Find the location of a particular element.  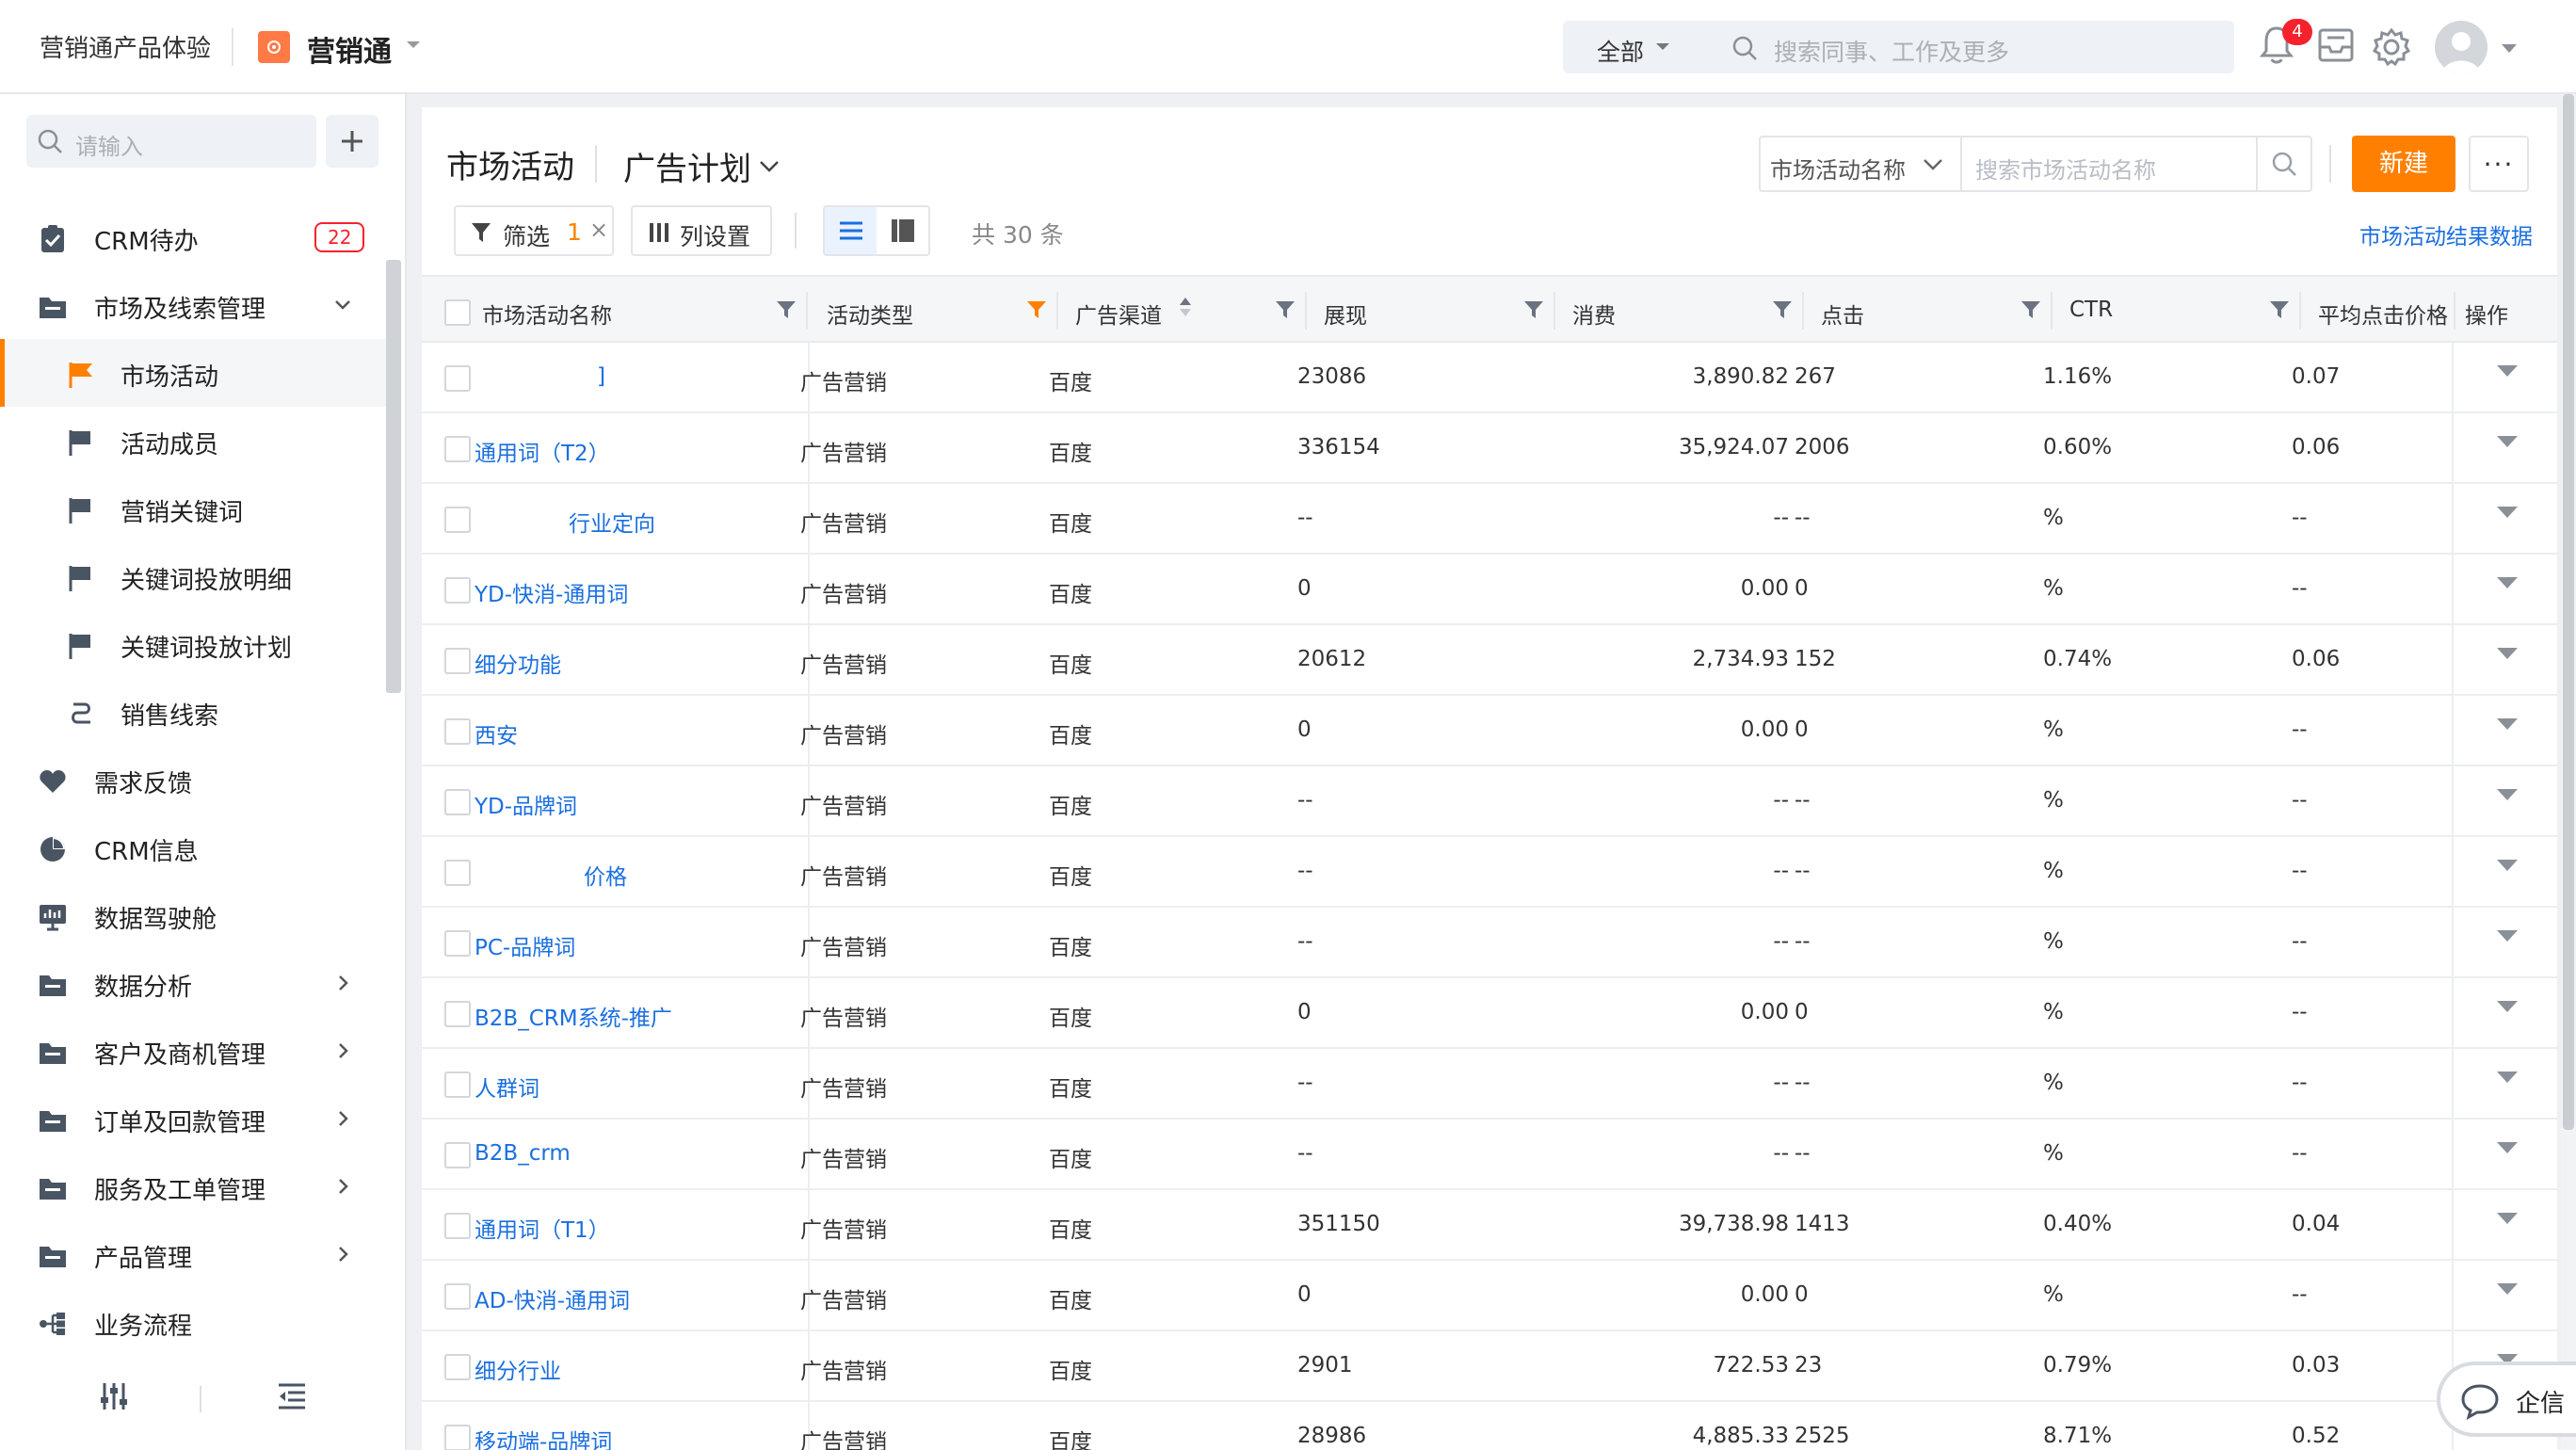

cell-name: 行业定向 is located at coordinates (637, 519).